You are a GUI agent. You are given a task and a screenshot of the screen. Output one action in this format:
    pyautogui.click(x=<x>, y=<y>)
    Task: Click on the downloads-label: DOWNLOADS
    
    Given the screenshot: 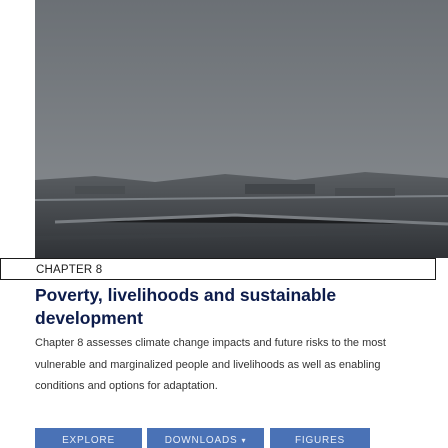 What is the action you would take?
    pyautogui.click(x=201, y=440)
    